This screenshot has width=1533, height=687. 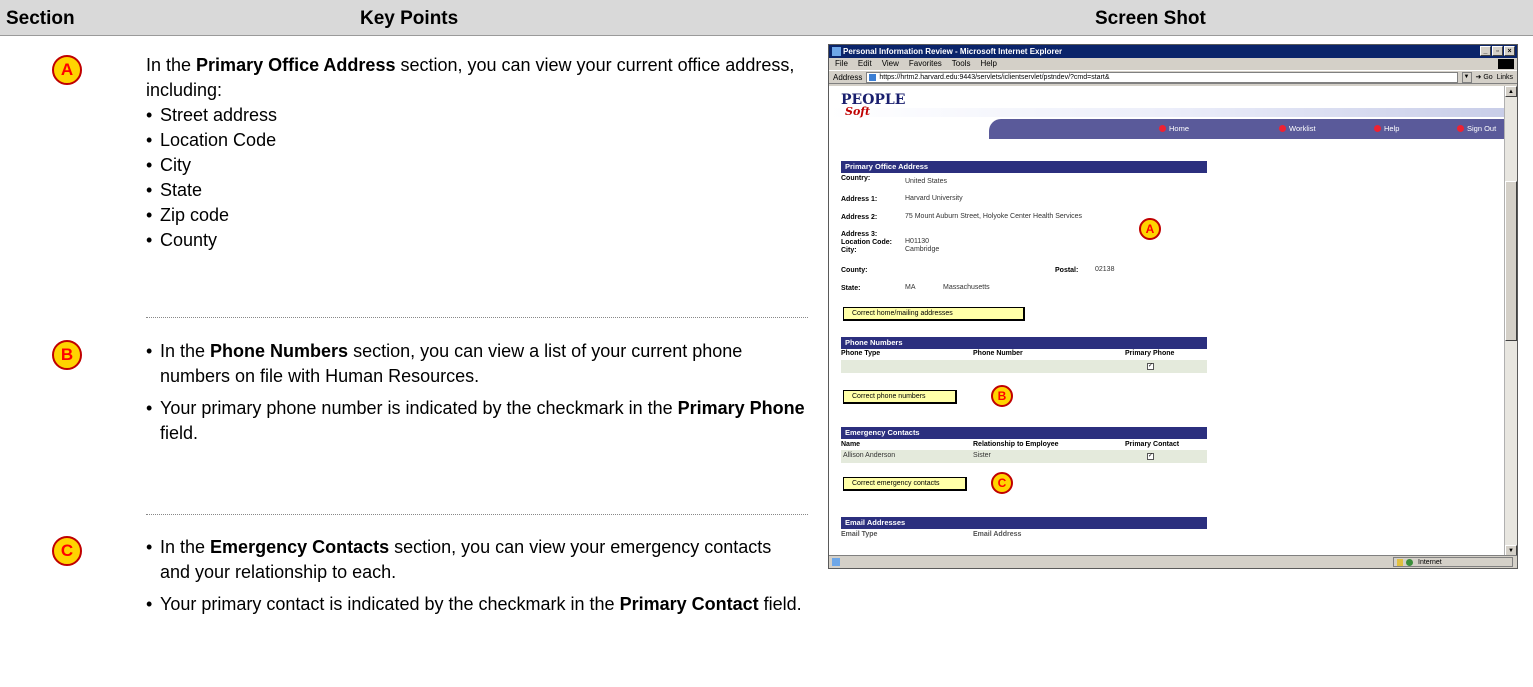 What do you see at coordinates (1002, 396) in the screenshot?
I see `callout-b-badge: B` at bounding box center [1002, 396].